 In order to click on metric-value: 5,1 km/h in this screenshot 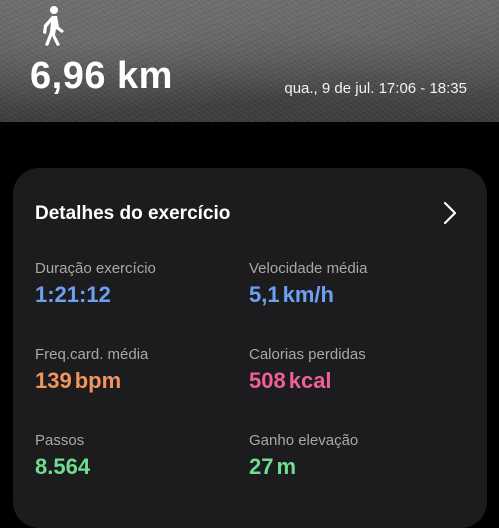, I will do `click(291, 294)`.